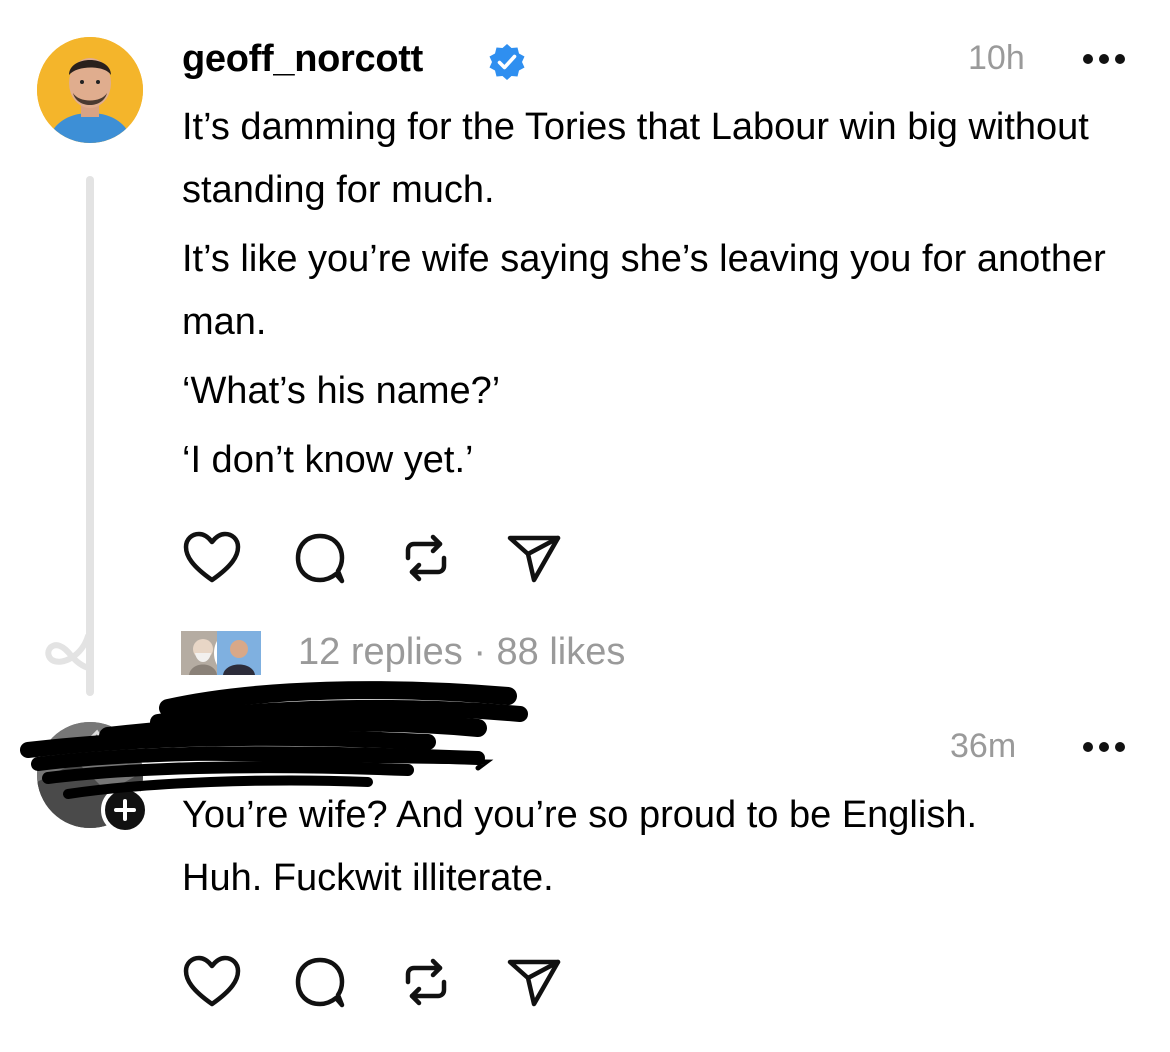  What do you see at coordinates (68, 652) in the screenshot?
I see `thread-curl-icon` at bounding box center [68, 652].